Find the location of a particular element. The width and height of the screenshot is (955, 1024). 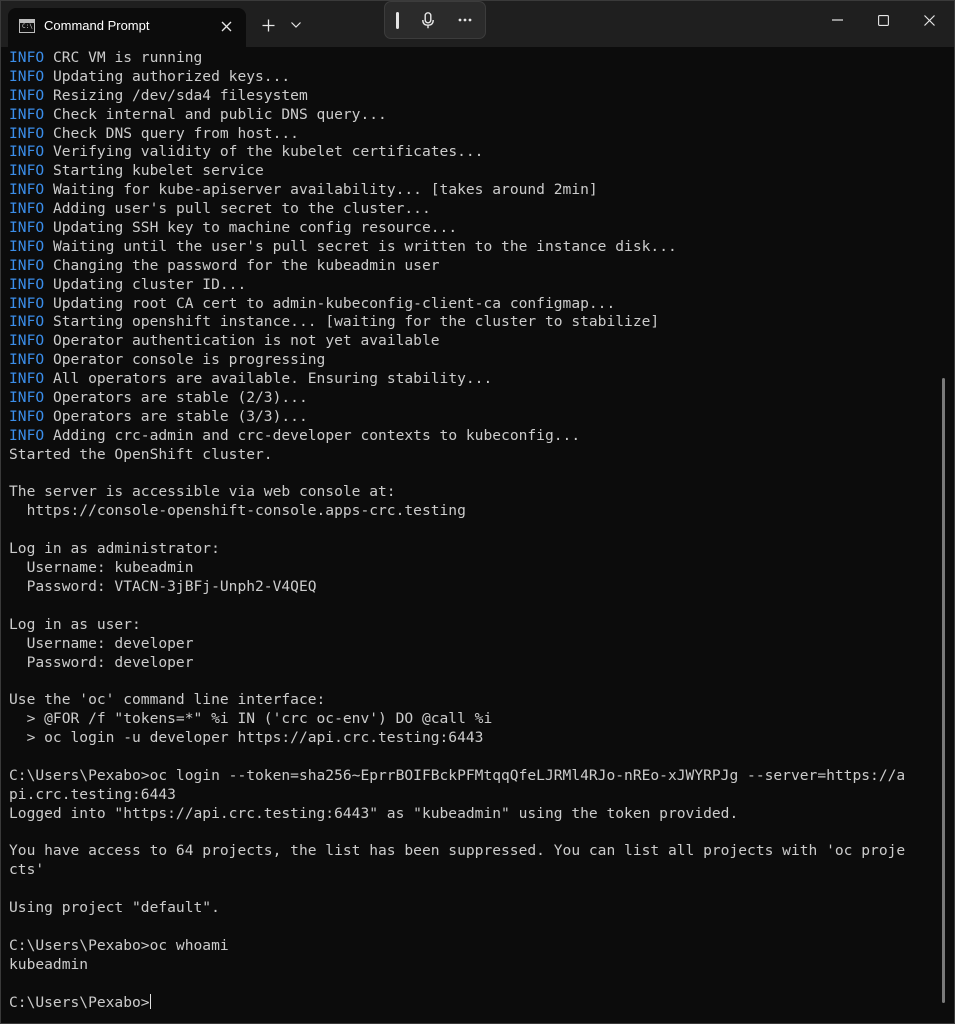

plus-icon is located at coordinates (268, 25).